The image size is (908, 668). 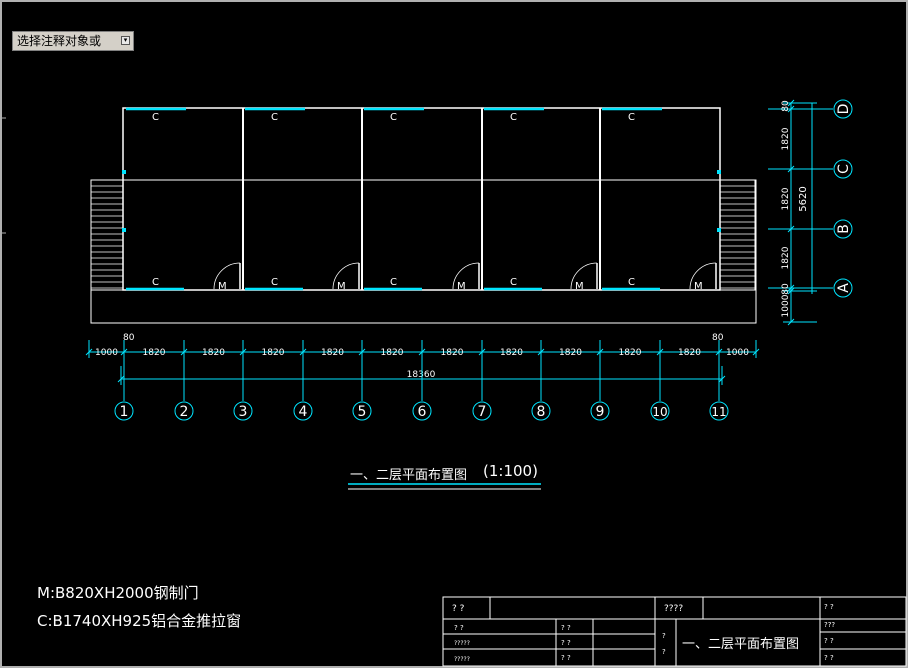 What do you see at coordinates (659, 412) in the screenshot?
I see `axis-label: 10` at bounding box center [659, 412].